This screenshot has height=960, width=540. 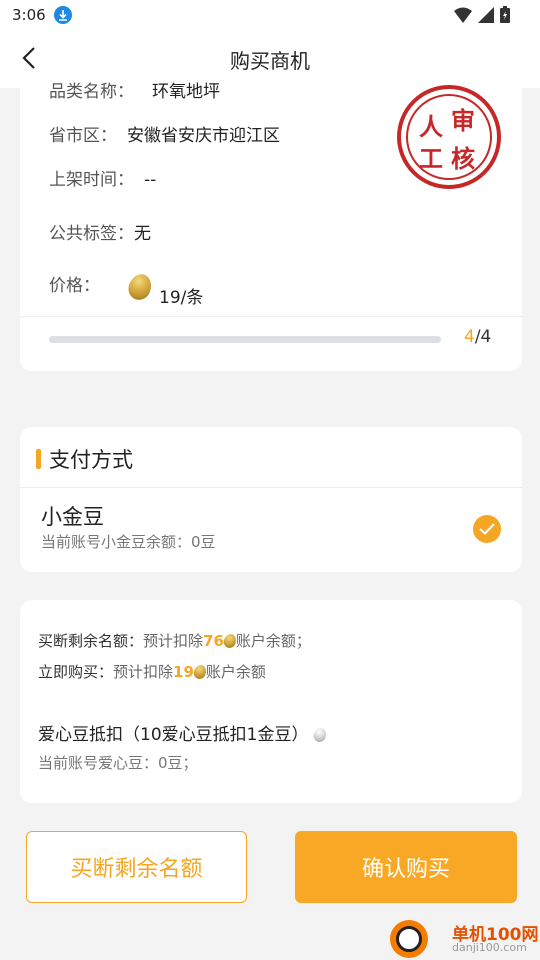 What do you see at coordinates (270, 60) in the screenshot?
I see `page-title: 购买商机` at bounding box center [270, 60].